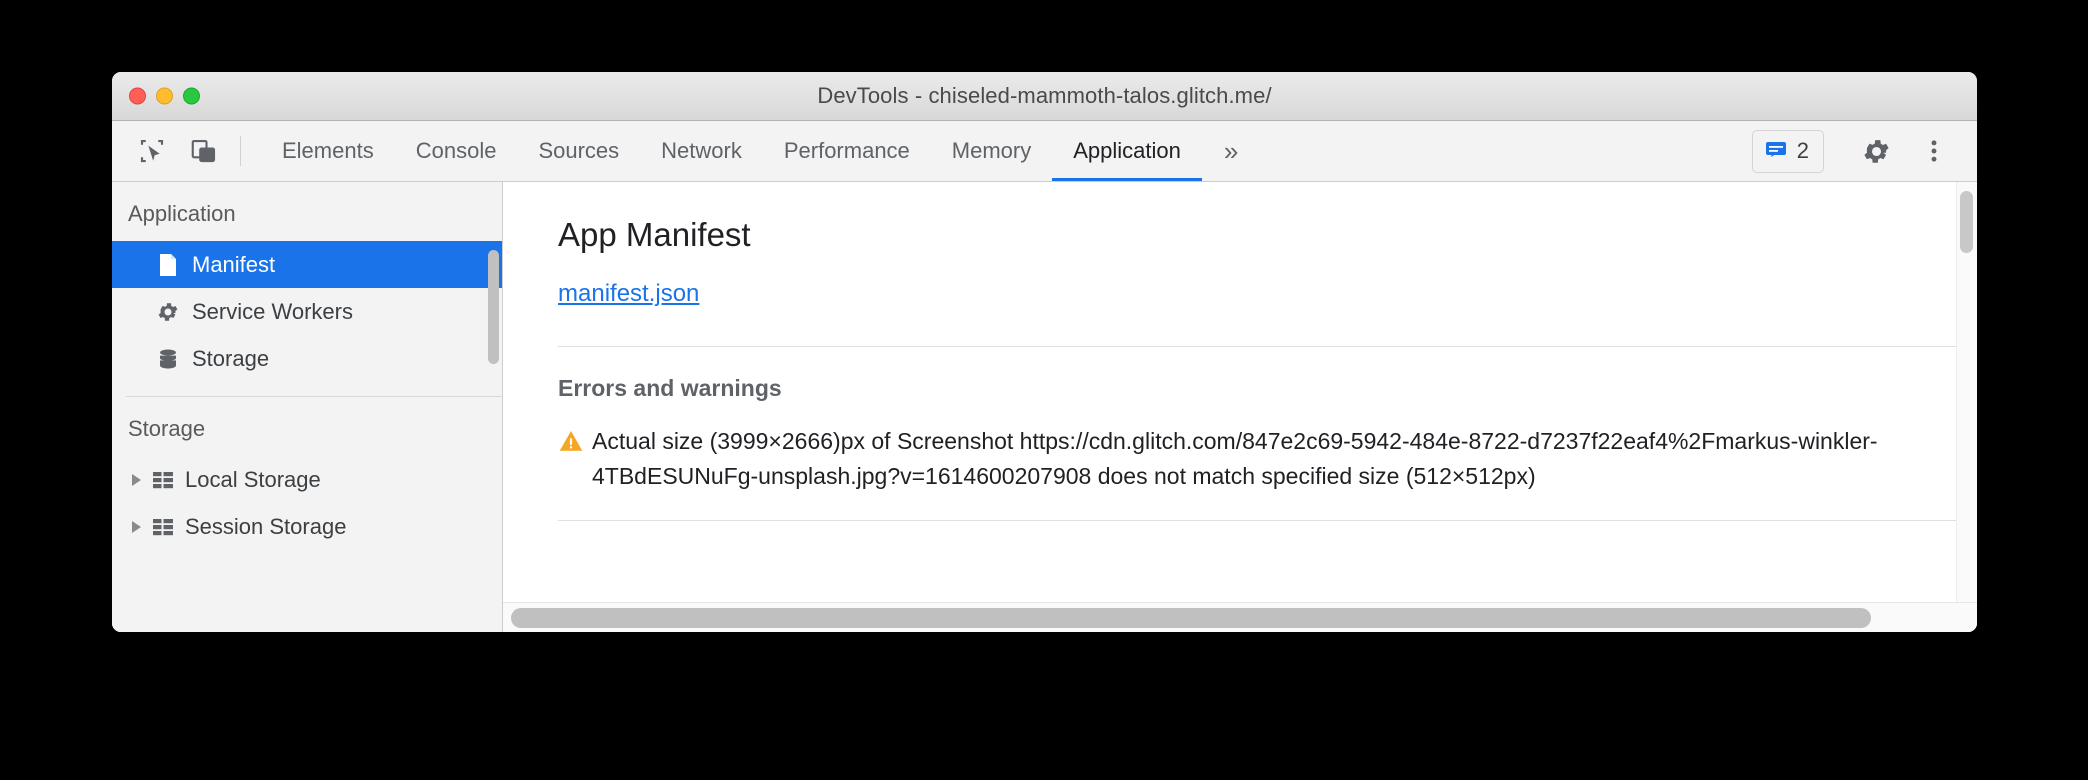  Describe the element at coordinates (1231, 151) in the screenshot. I see `more-tabs-icon: »` at that location.